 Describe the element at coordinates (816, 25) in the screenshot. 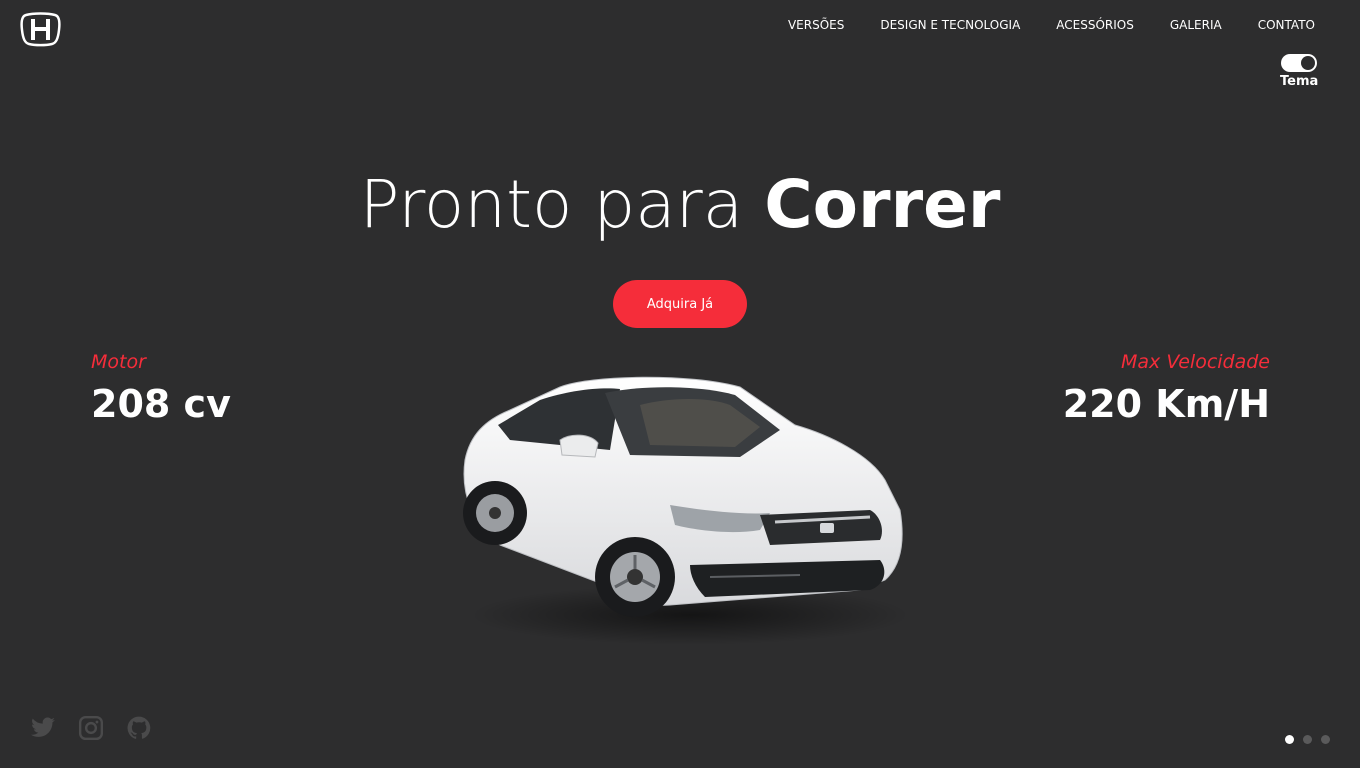

I see `nav-link-versoes: VERSÕES` at that location.